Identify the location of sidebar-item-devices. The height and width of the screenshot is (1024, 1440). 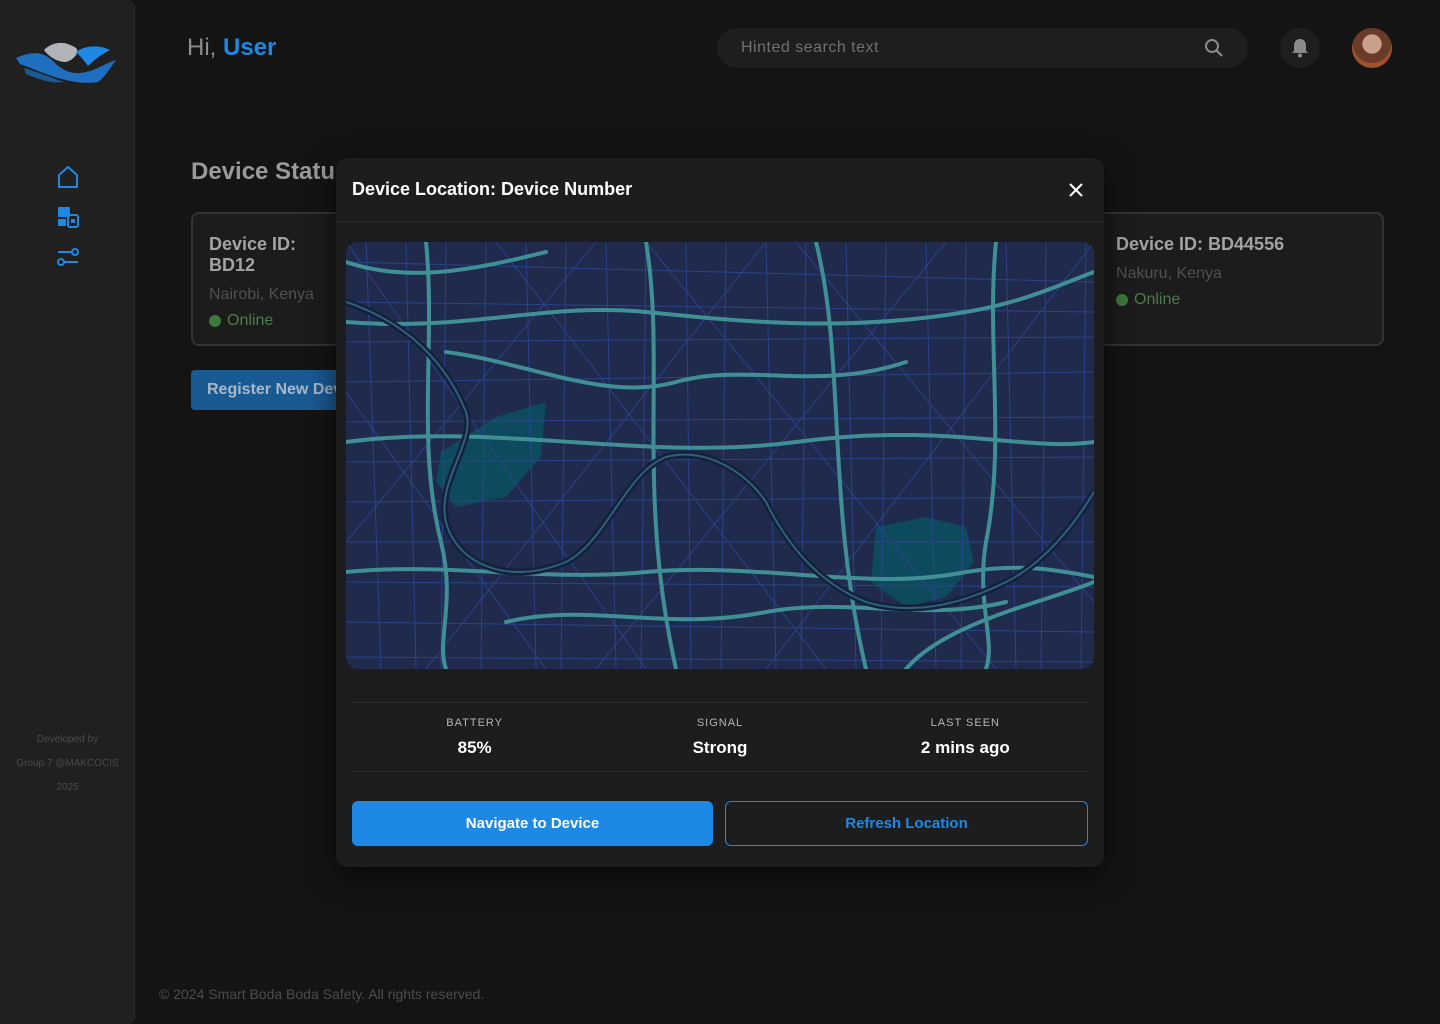
(68, 217).